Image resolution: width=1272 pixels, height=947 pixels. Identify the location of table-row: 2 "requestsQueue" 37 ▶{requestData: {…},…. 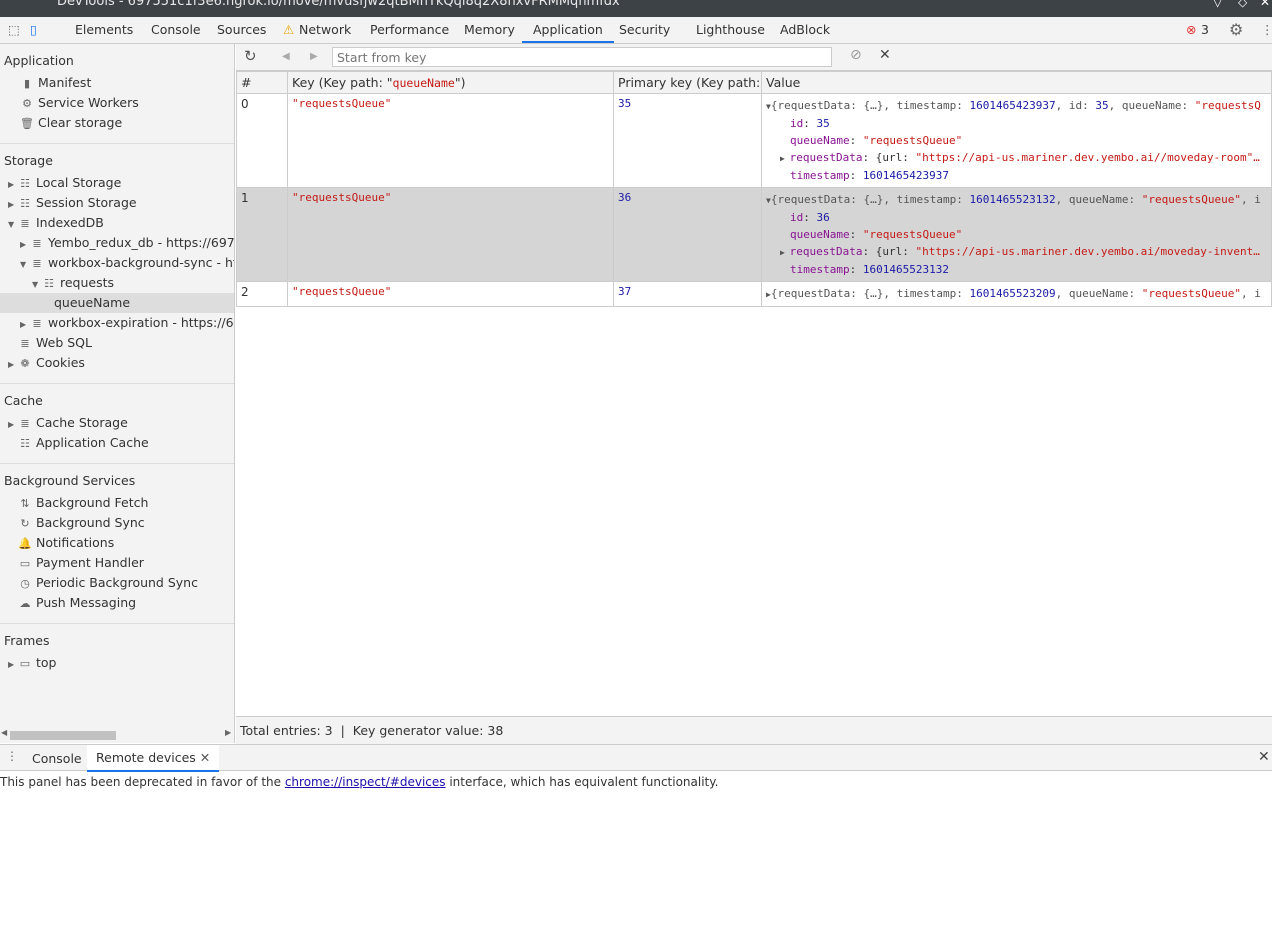
(754, 294).